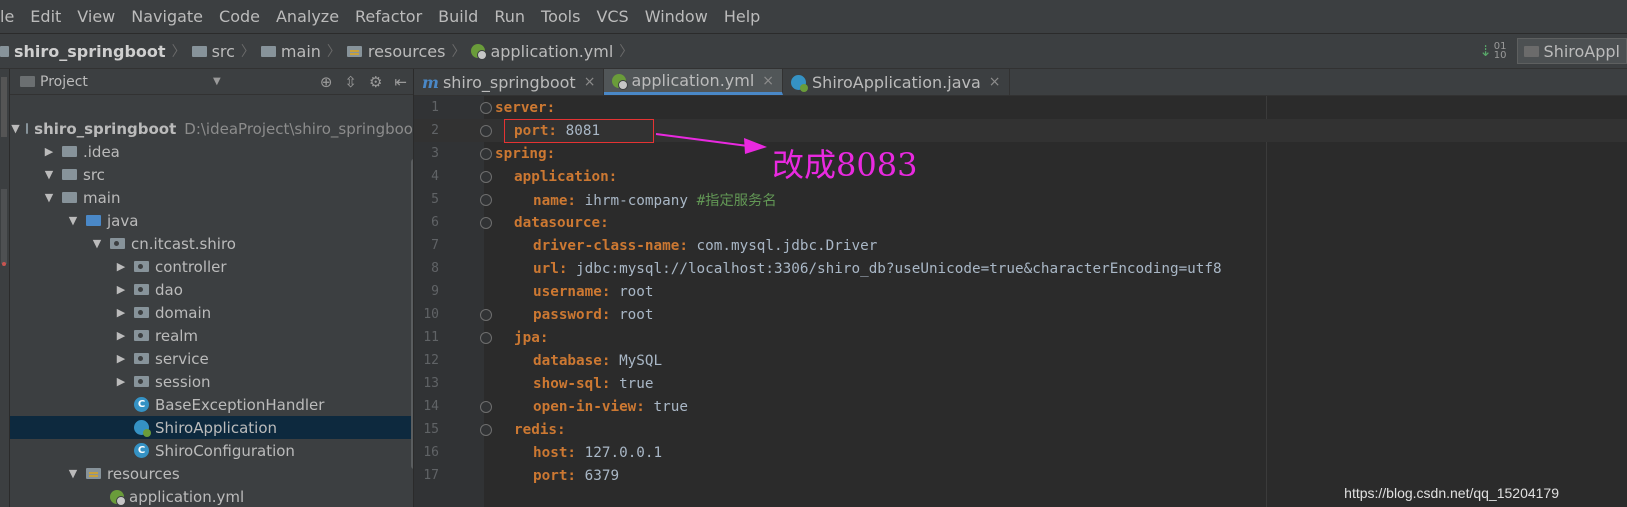 The image size is (1627, 507). Describe the element at coordinates (307, 16) in the screenshot. I see `menu-item-analyze: Analyze` at that location.